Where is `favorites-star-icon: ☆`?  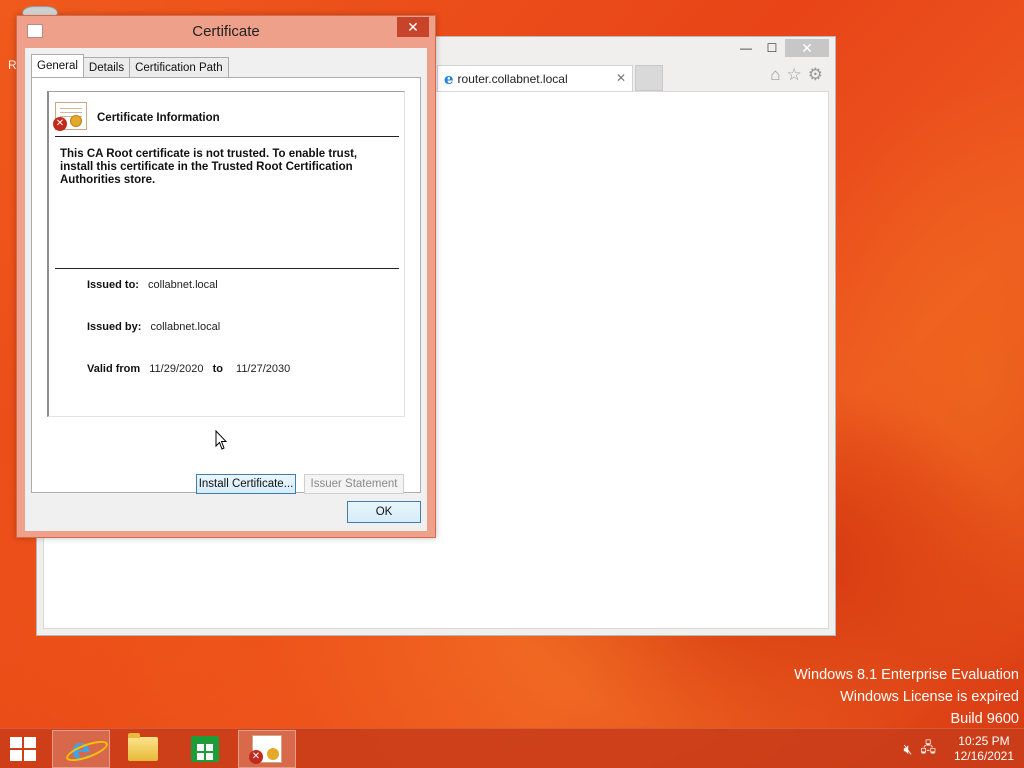 favorites-star-icon: ☆ is located at coordinates (794, 75).